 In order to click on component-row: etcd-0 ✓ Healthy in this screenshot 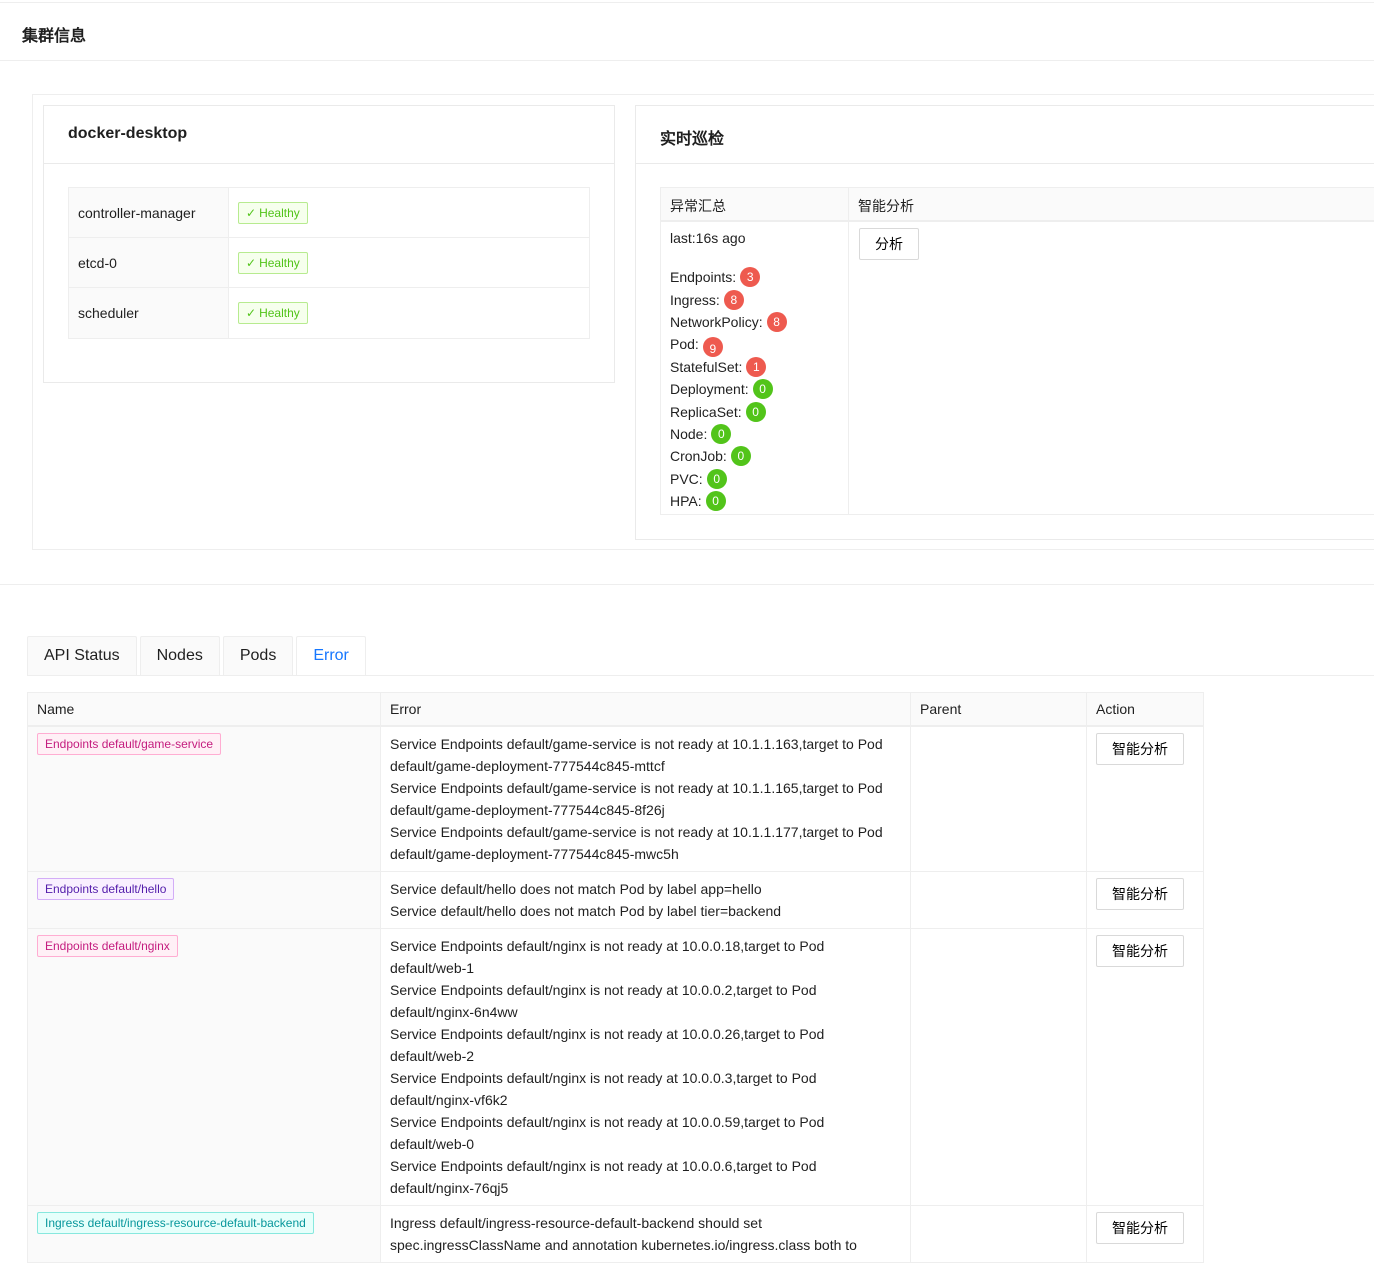, I will do `click(329, 263)`.